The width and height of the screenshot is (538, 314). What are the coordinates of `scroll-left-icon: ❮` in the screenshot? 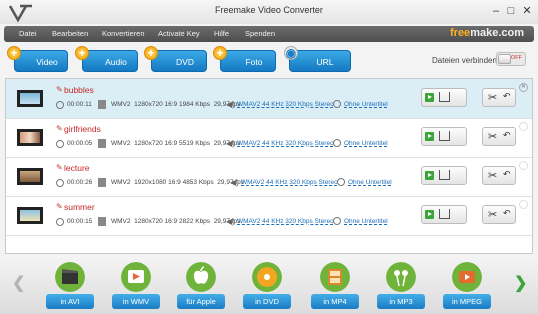 It's located at (18, 283).